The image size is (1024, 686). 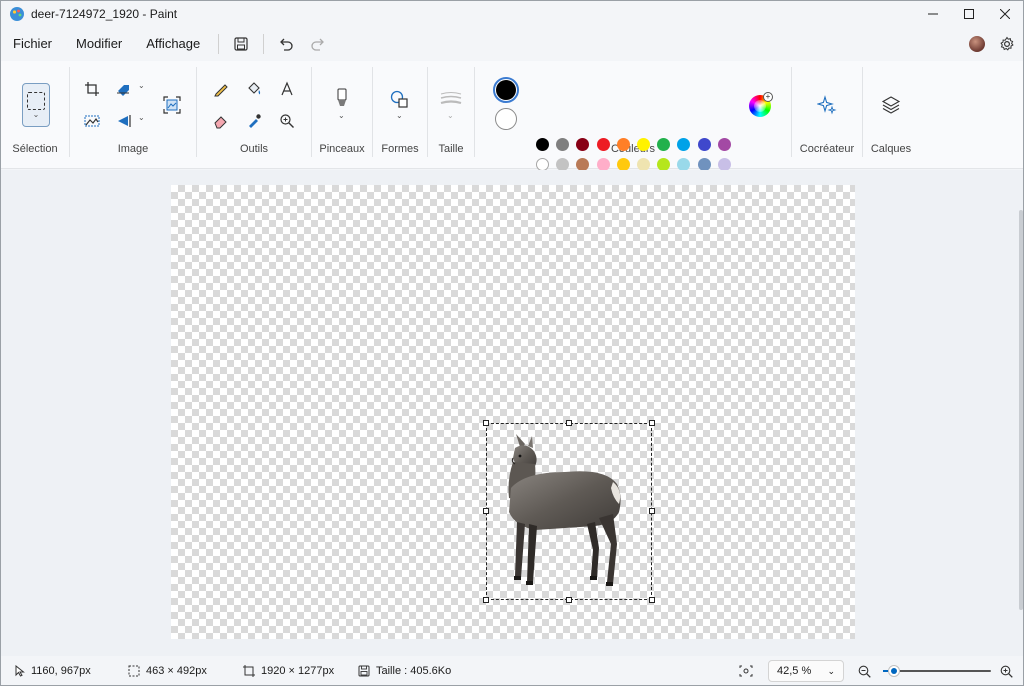 I want to click on layers-group: Calques, so click(x=891, y=115).